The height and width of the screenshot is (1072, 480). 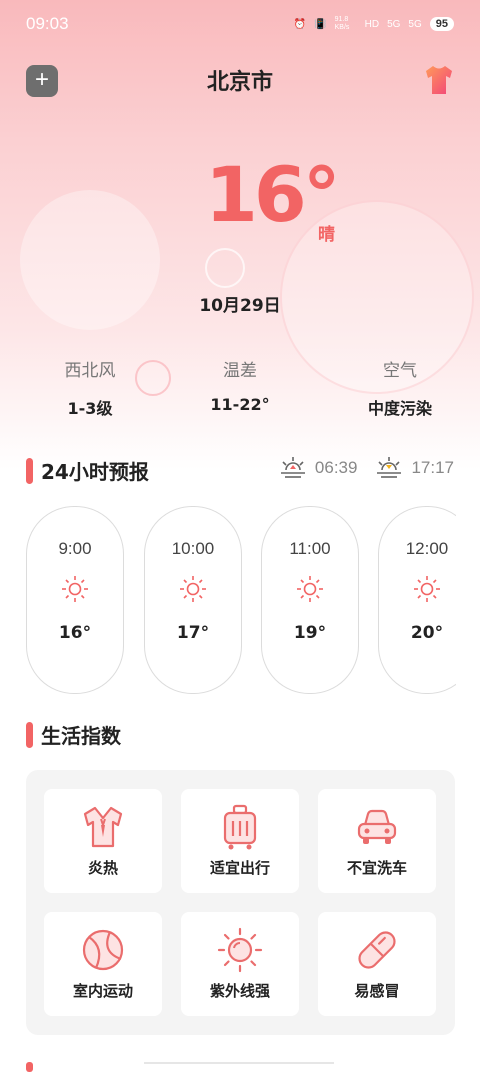 I want to click on current-date: 10月29日, so click(x=240, y=306).